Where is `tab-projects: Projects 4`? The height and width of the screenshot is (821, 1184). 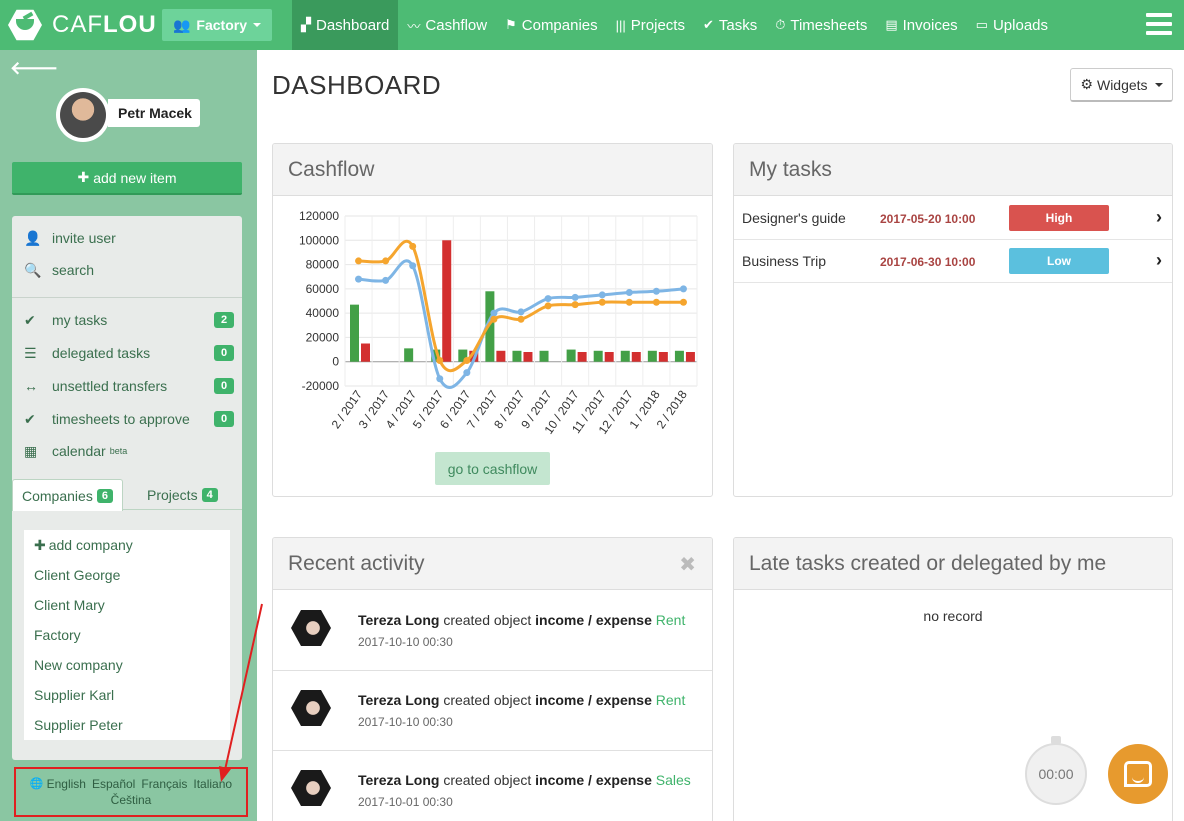 tab-projects: Projects 4 is located at coordinates (182, 494).